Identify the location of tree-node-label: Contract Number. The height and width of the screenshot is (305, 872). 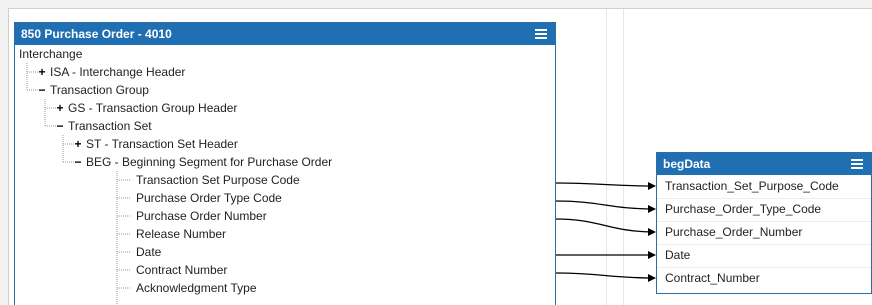
(182, 270).